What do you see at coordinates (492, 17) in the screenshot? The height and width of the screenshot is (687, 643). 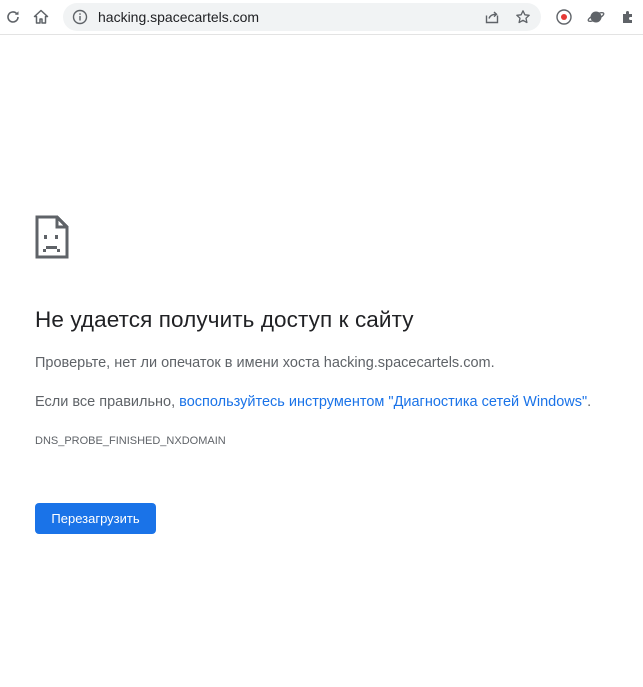 I see `share-icon` at bounding box center [492, 17].